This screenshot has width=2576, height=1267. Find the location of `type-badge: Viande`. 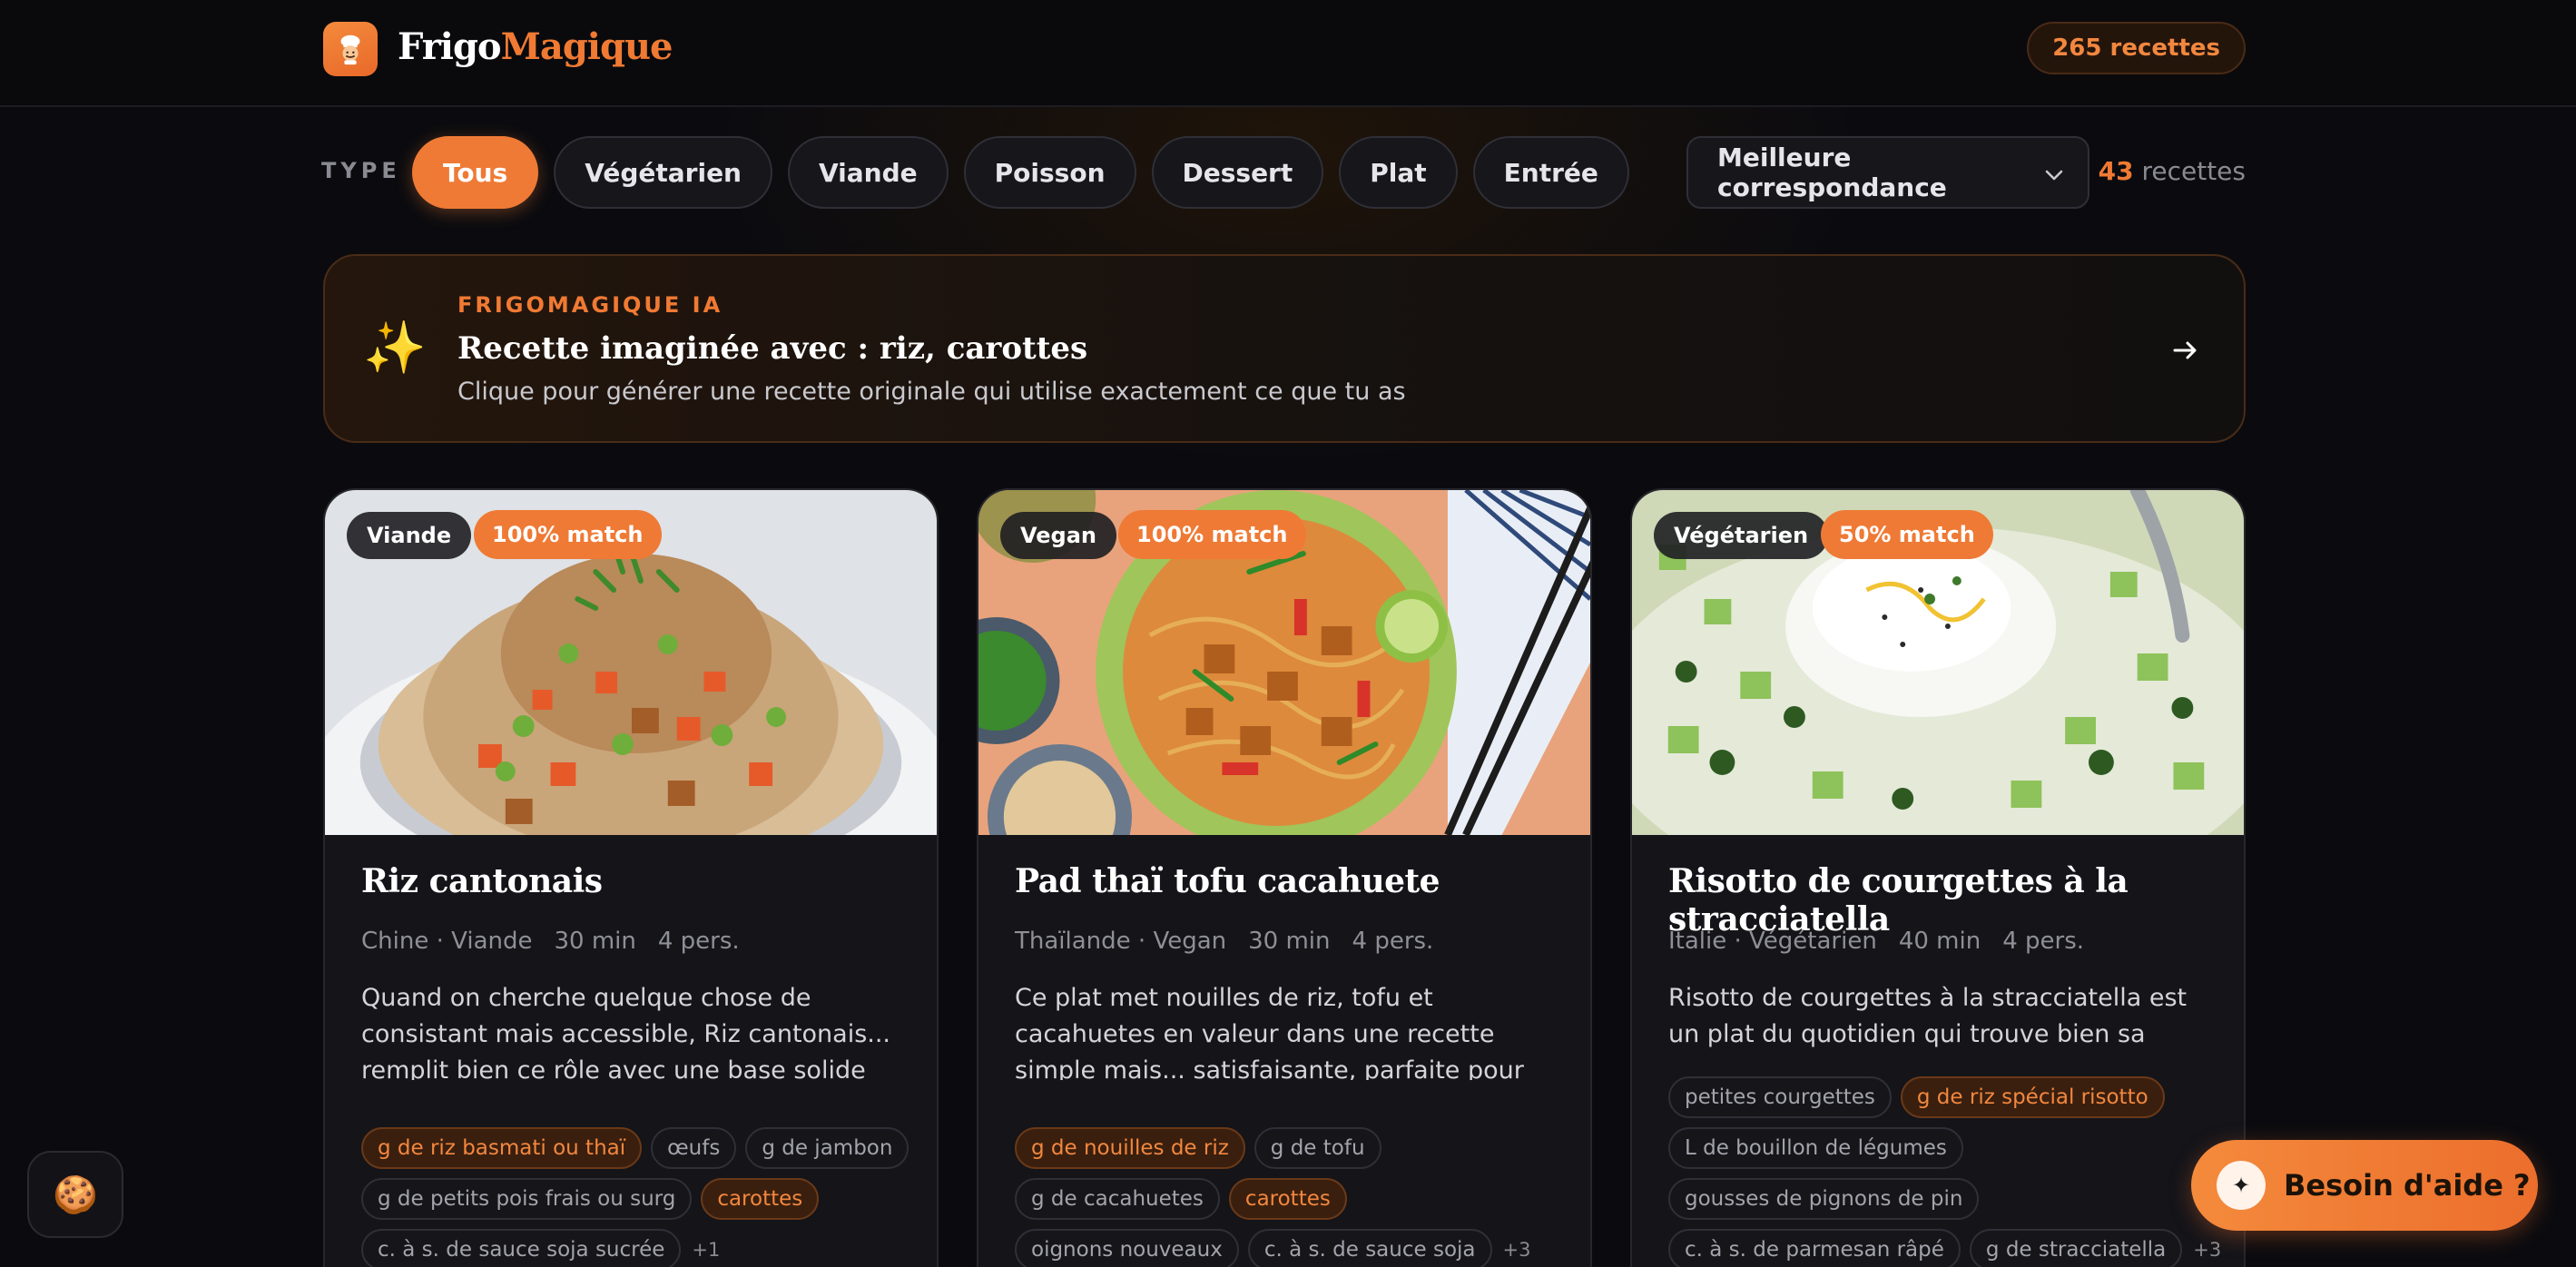

type-badge: Viande is located at coordinates (409, 535).